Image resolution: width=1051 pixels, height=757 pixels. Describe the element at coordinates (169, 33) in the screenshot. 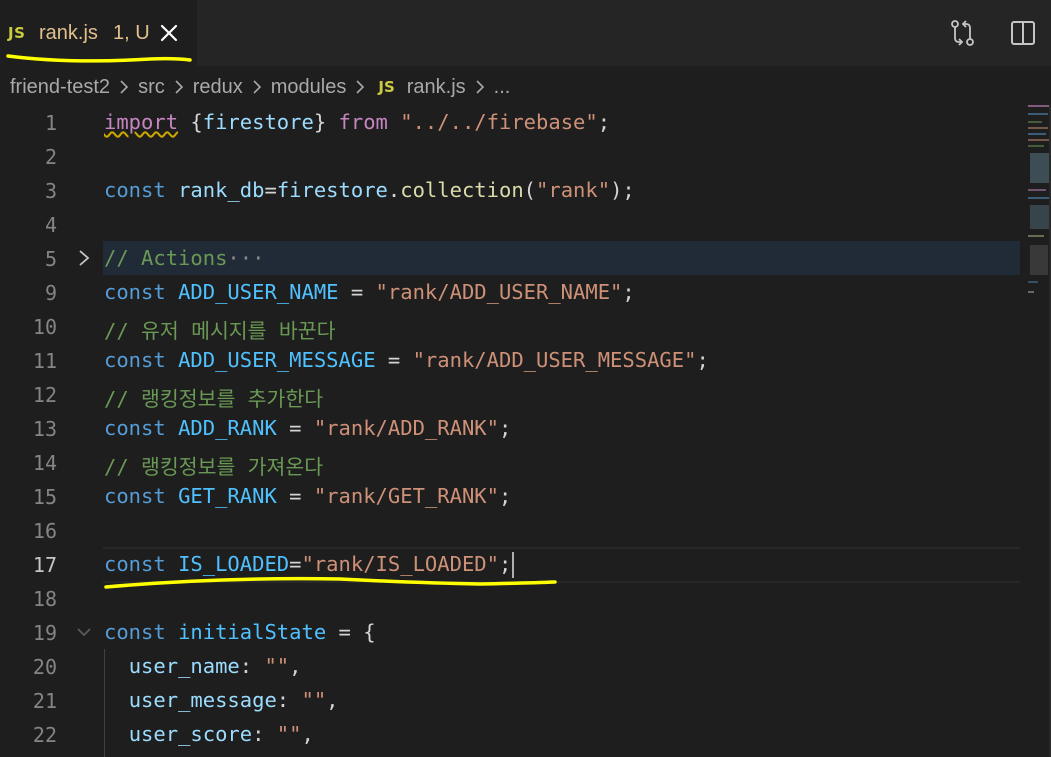

I see `close-icon` at that location.